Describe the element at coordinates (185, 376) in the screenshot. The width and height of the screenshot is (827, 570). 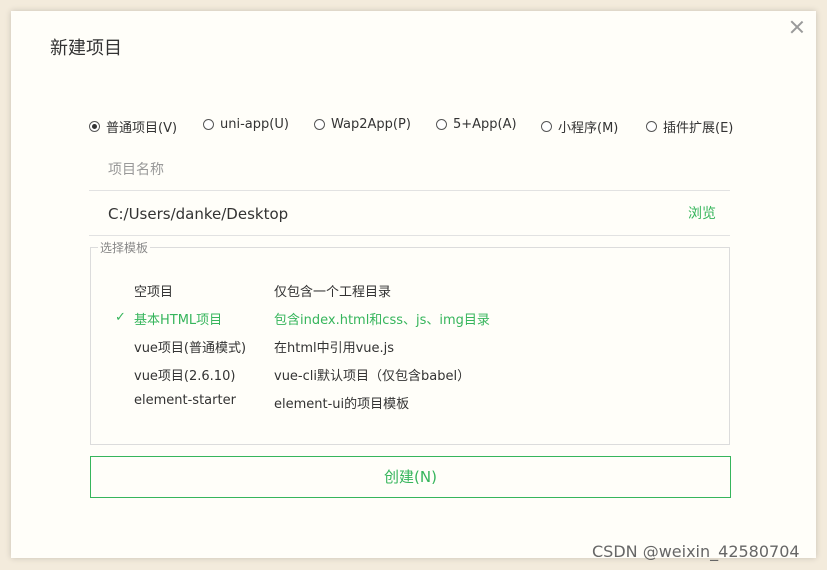
I see `template-name: vue项目(2.6.10)` at that location.